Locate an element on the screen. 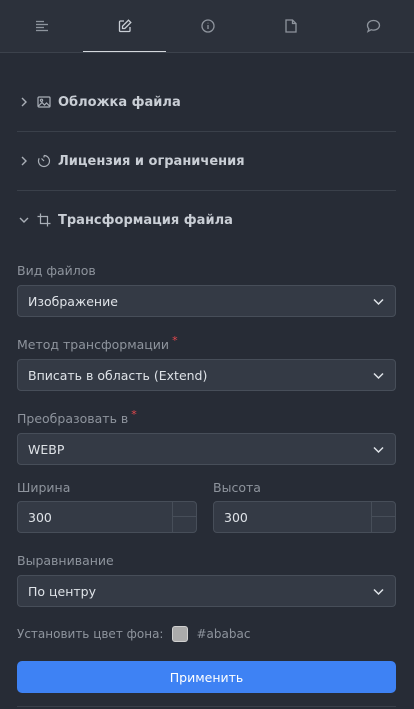 The width and height of the screenshot is (414, 709). crop-icon is located at coordinates (44, 220).